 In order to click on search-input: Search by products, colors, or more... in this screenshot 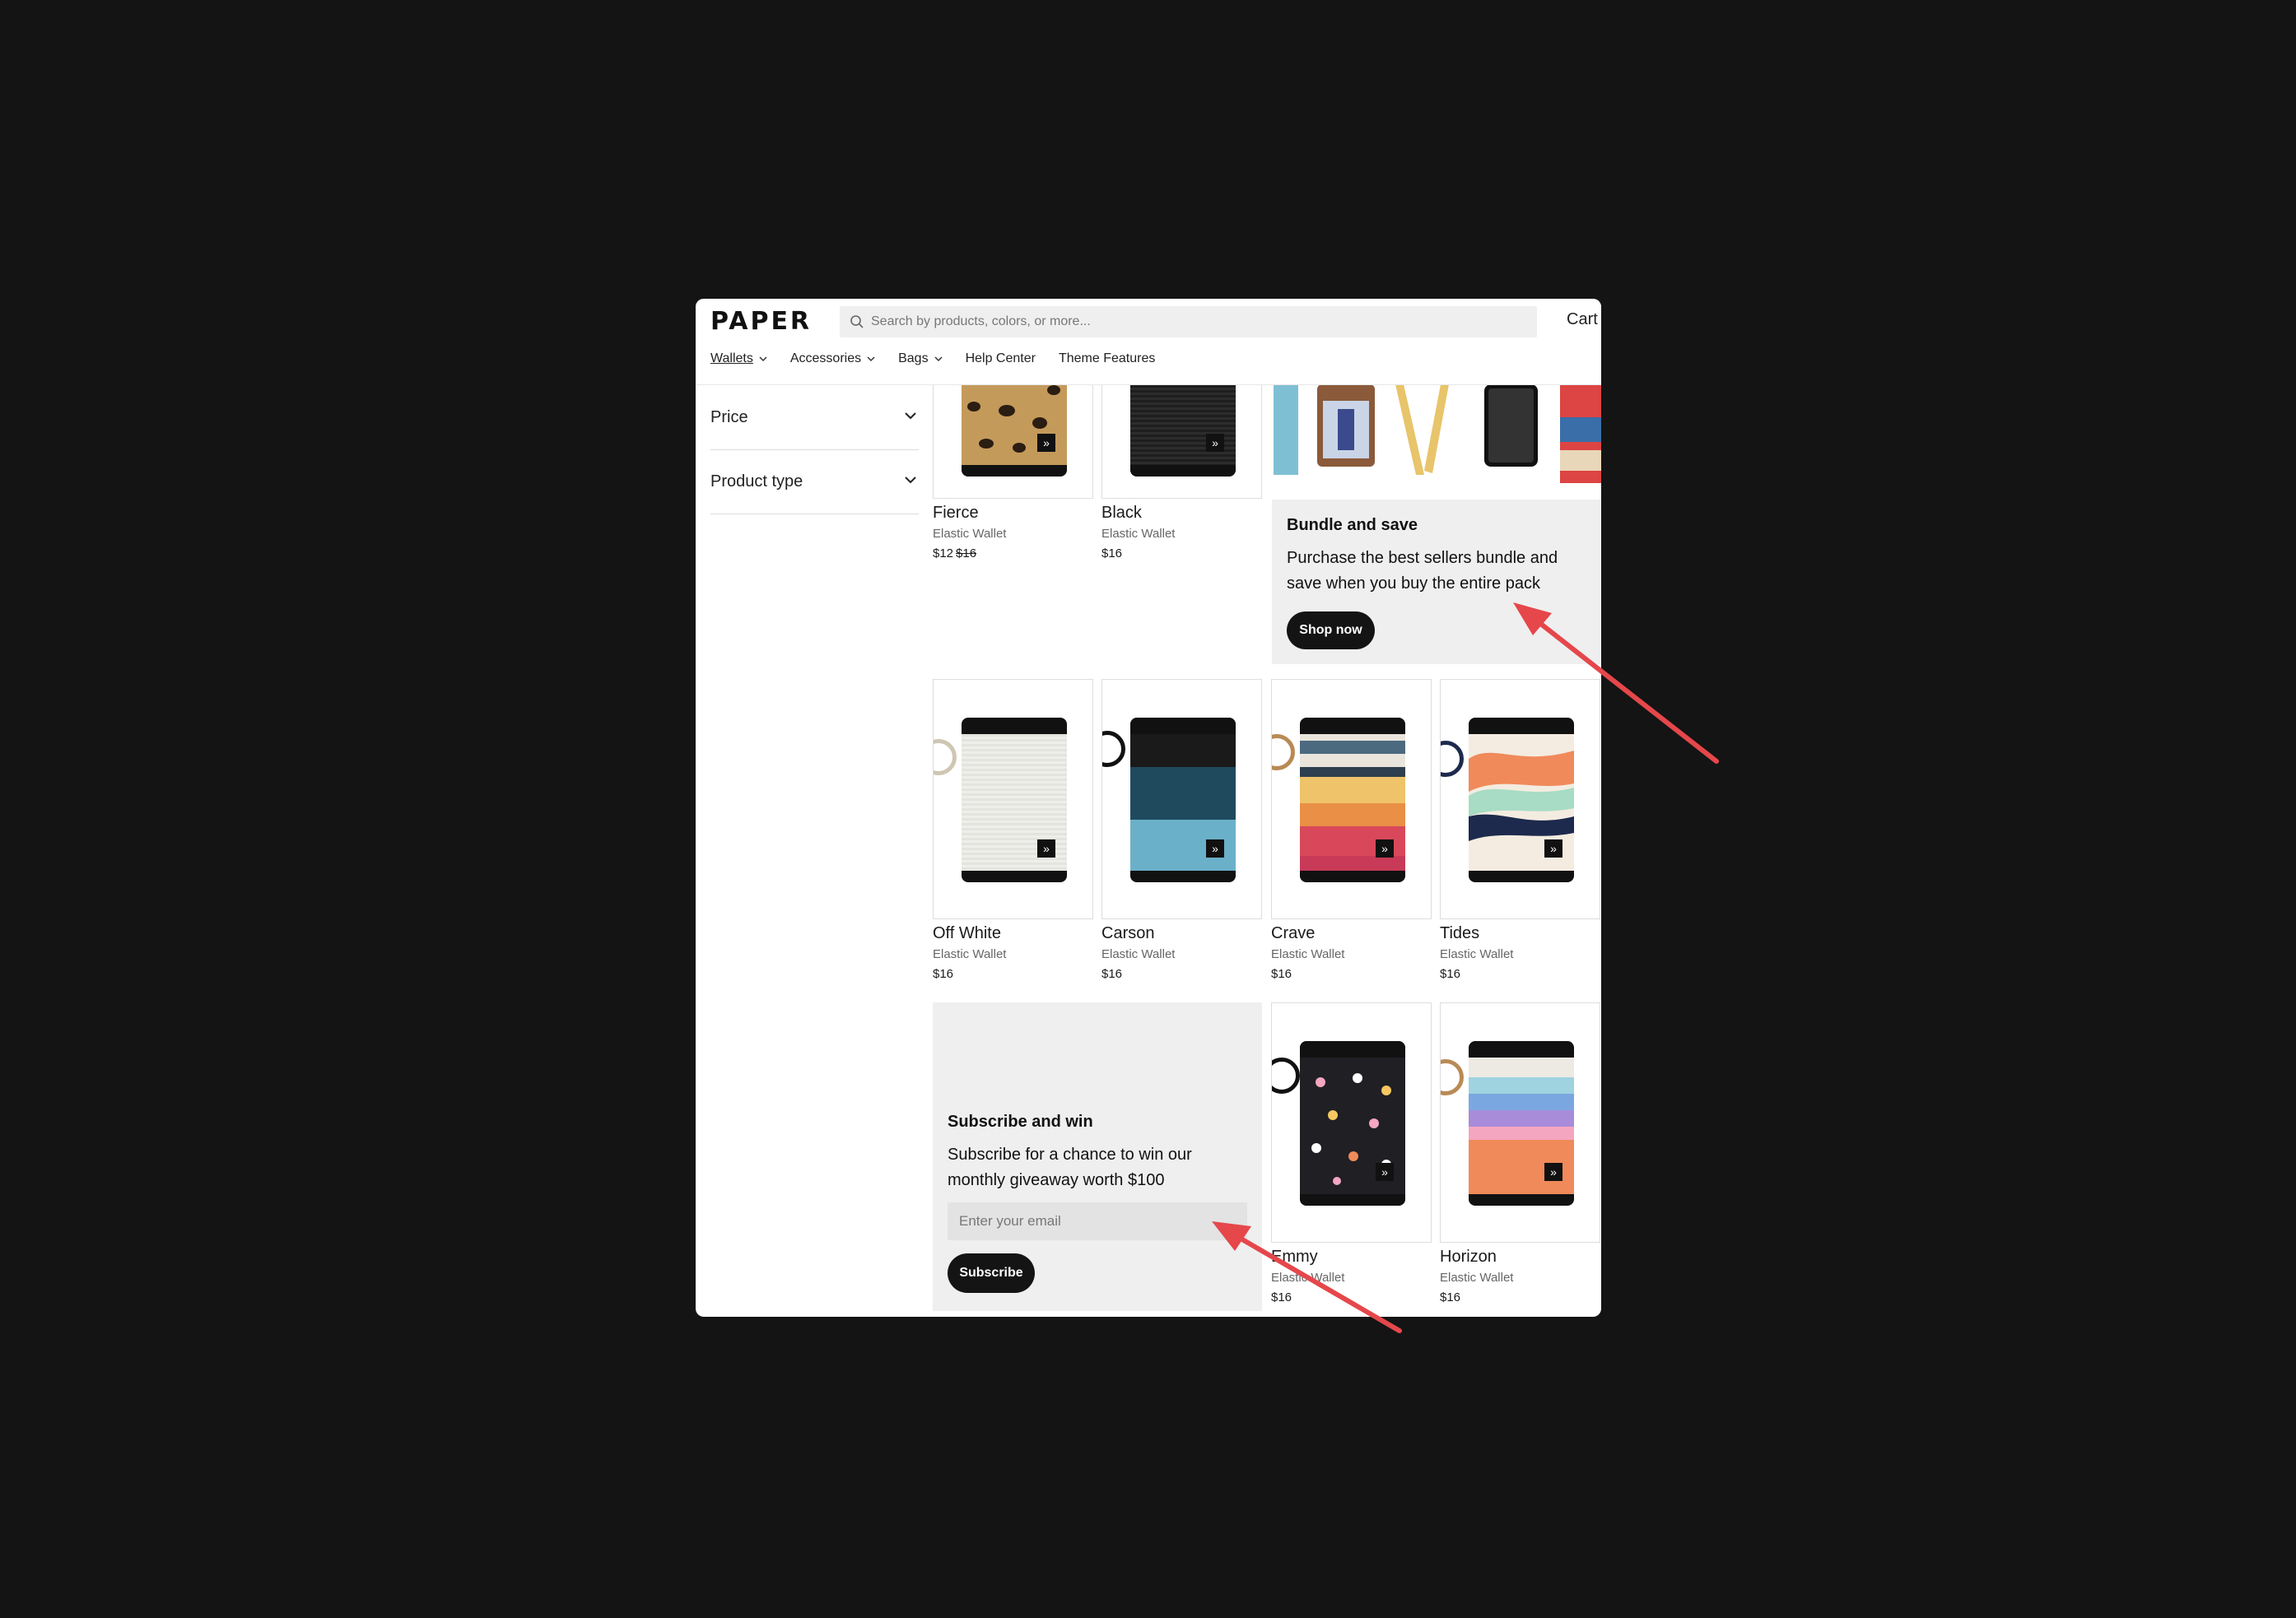, I will do `click(981, 321)`.